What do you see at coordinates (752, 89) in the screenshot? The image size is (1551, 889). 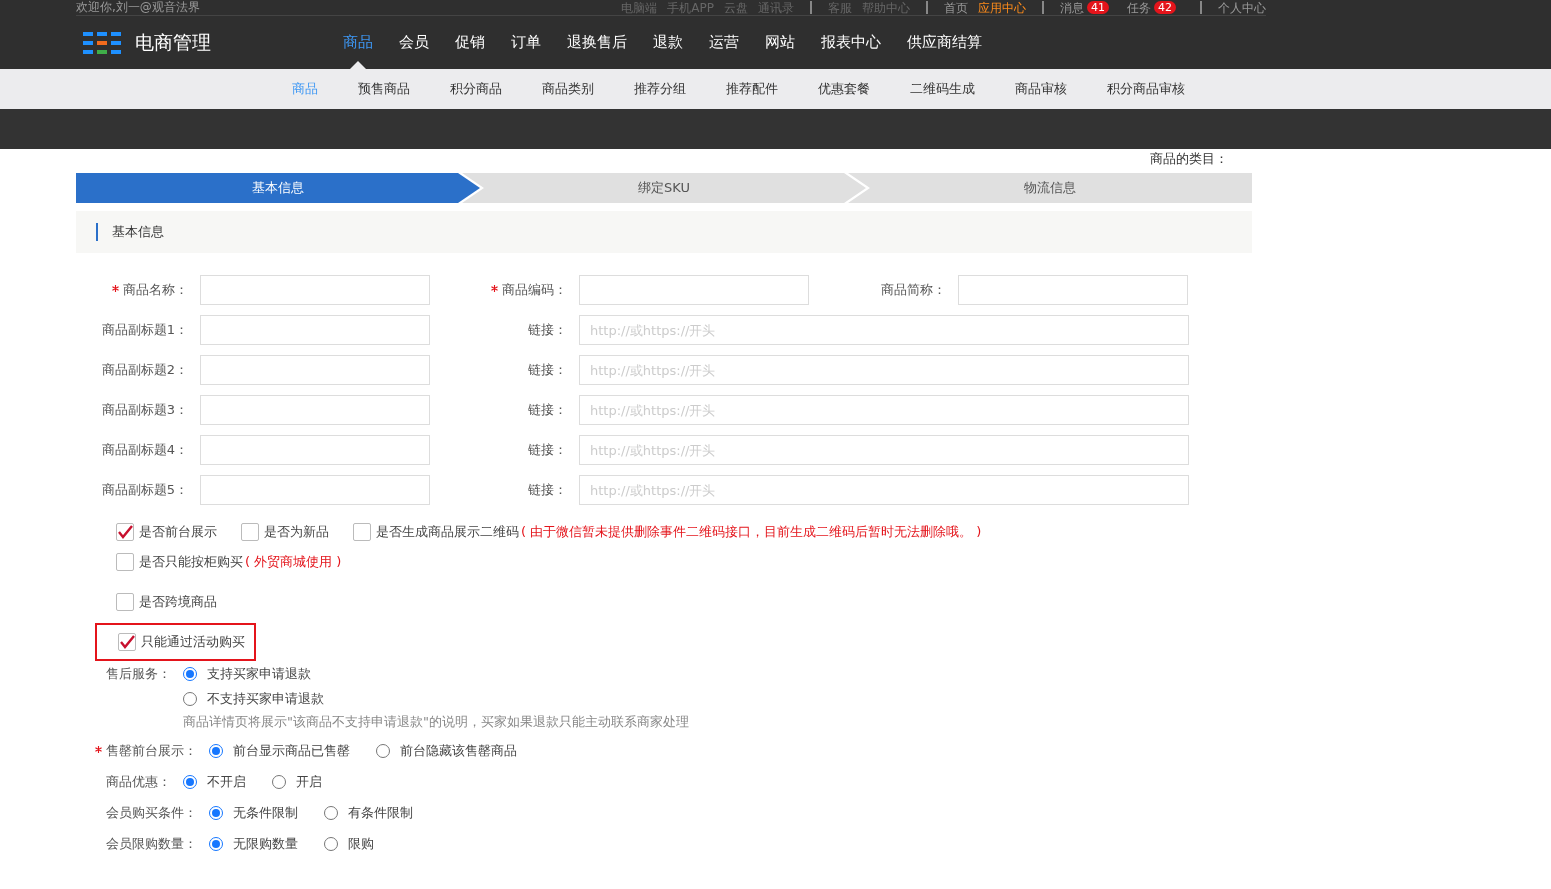 I see `subnav-tab: 推荐配件` at bounding box center [752, 89].